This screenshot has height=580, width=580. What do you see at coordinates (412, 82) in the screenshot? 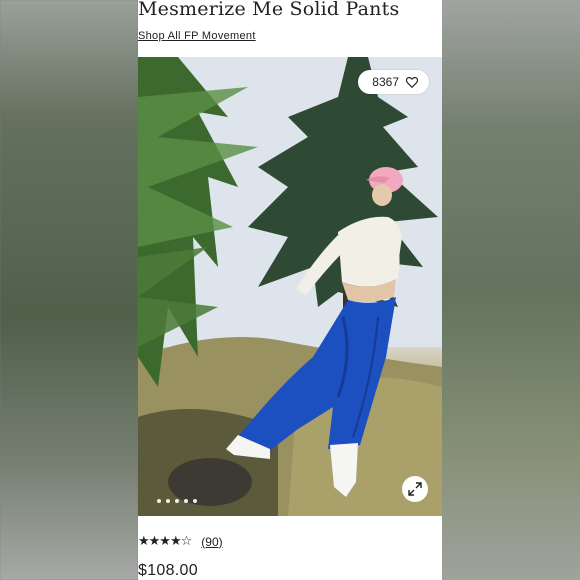
I see `heart-icon` at bounding box center [412, 82].